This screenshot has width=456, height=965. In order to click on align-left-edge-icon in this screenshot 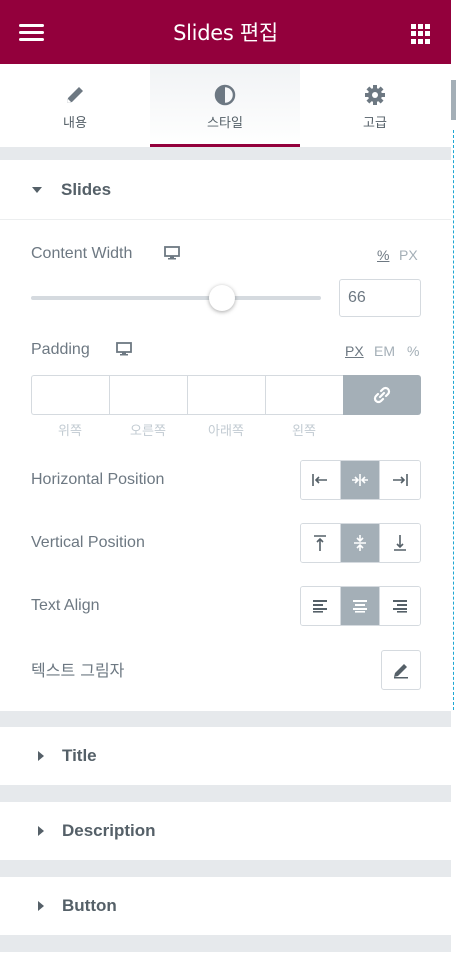, I will do `click(320, 480)`.